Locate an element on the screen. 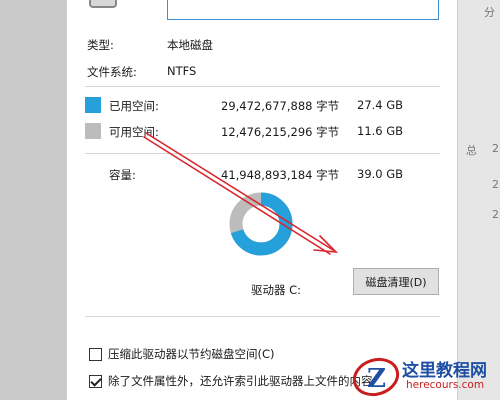 The image size is (500, 400). watermark-url: herecours.com is located at coordinates (445, 385).